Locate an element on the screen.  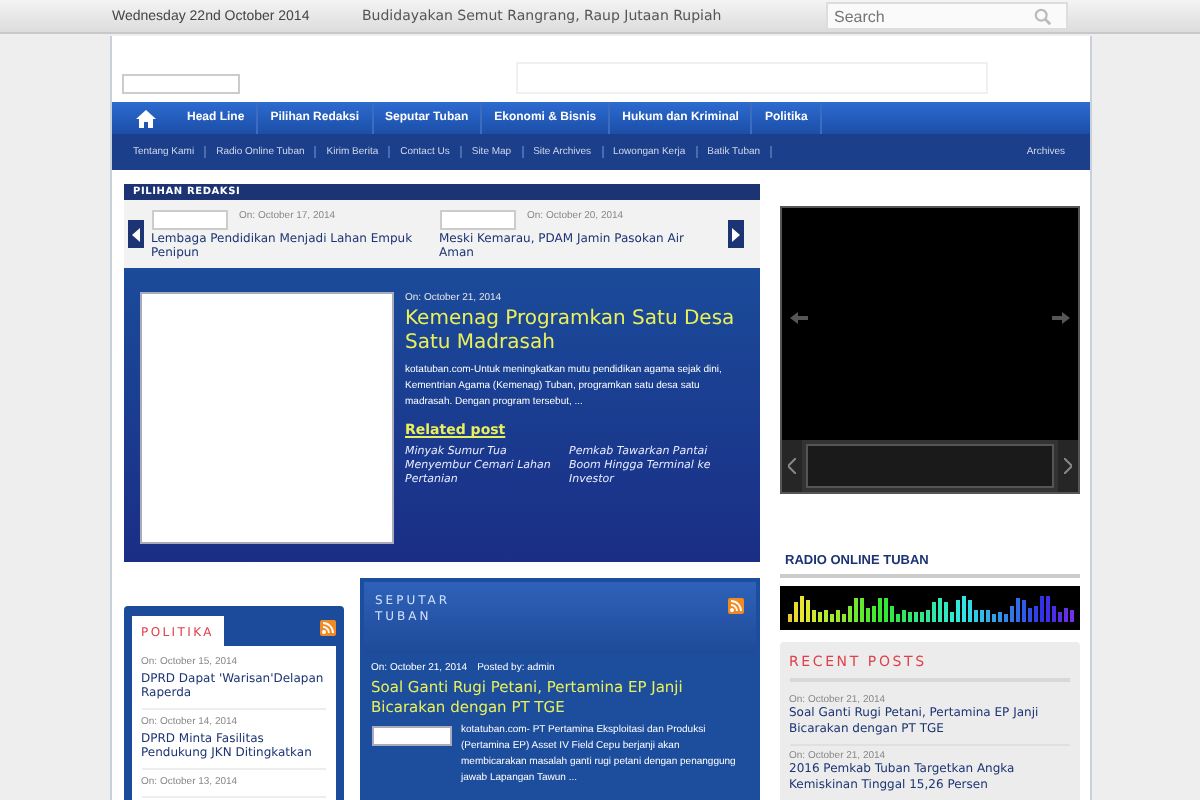
caret-left-icon is located at coordinates (135, 234).